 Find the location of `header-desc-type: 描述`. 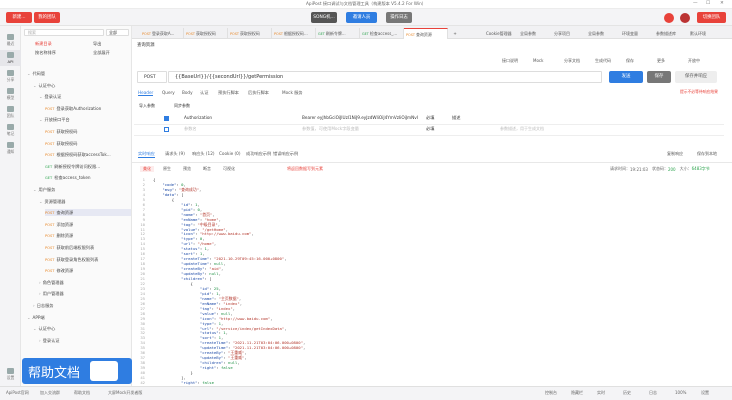

header-desc-type: 描述 is located at coordinates (456, 118).